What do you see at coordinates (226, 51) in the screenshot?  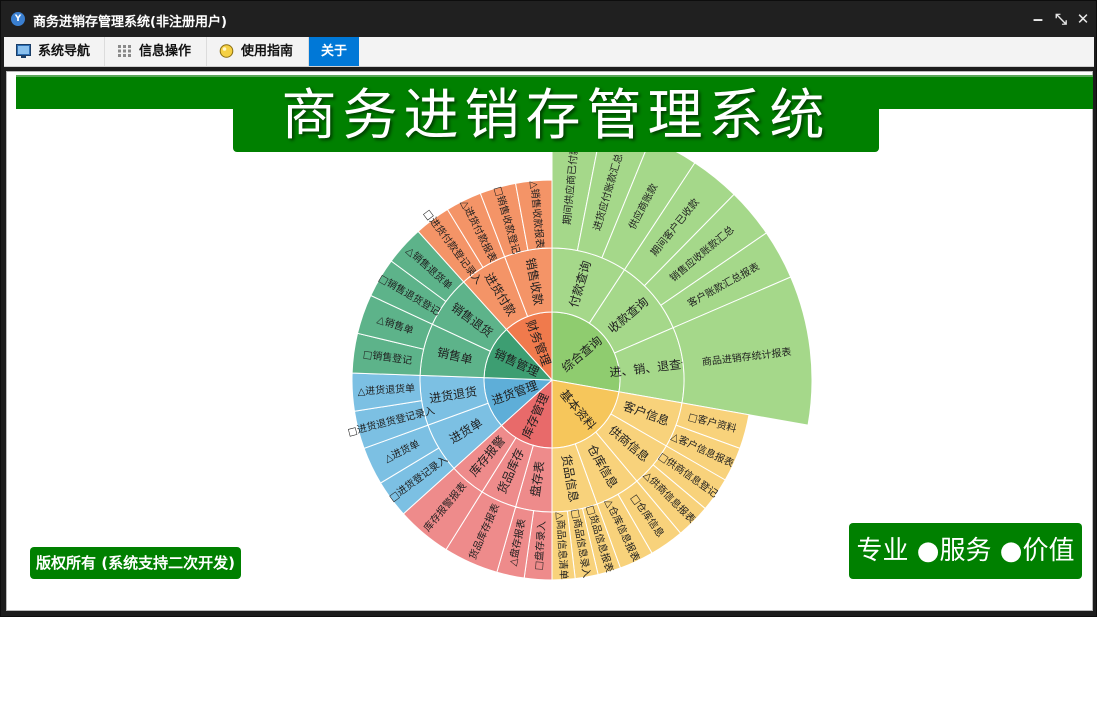 I see `lightbulb-icon` at bounding box center [226, 51].